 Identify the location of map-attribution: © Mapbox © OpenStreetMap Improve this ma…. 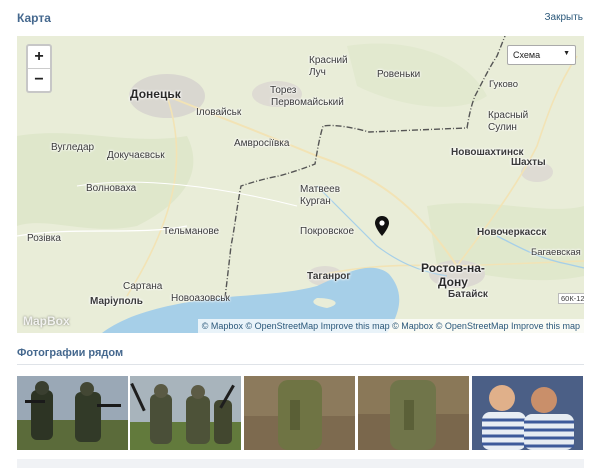
(390, 326).